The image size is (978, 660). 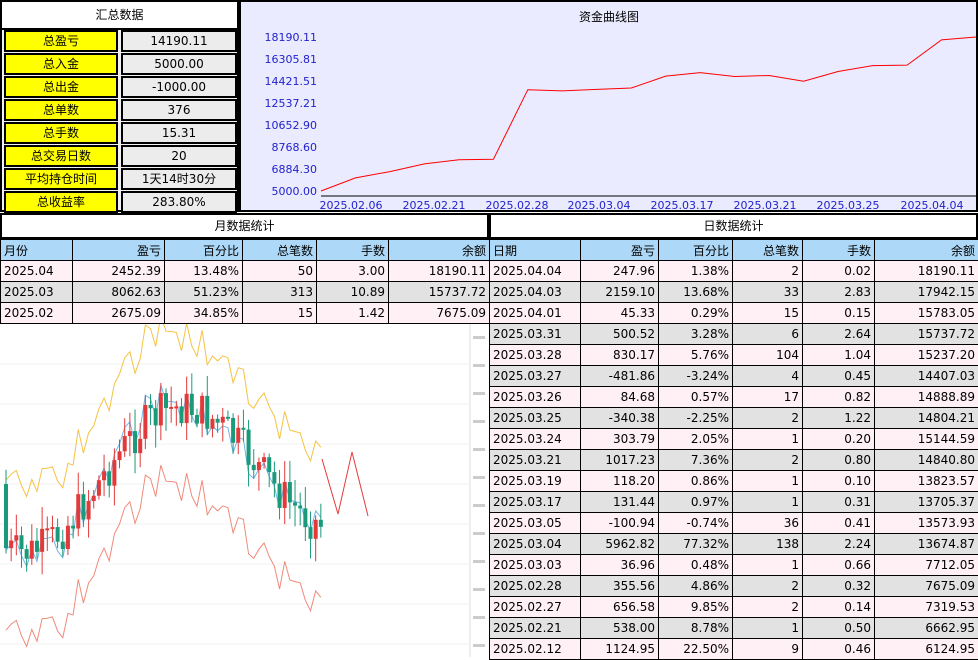 What do you see at coordinates (535, 523) in the screenshot?
I see `daily-cell: 2025.03.05` at bounding box center [535, 523].